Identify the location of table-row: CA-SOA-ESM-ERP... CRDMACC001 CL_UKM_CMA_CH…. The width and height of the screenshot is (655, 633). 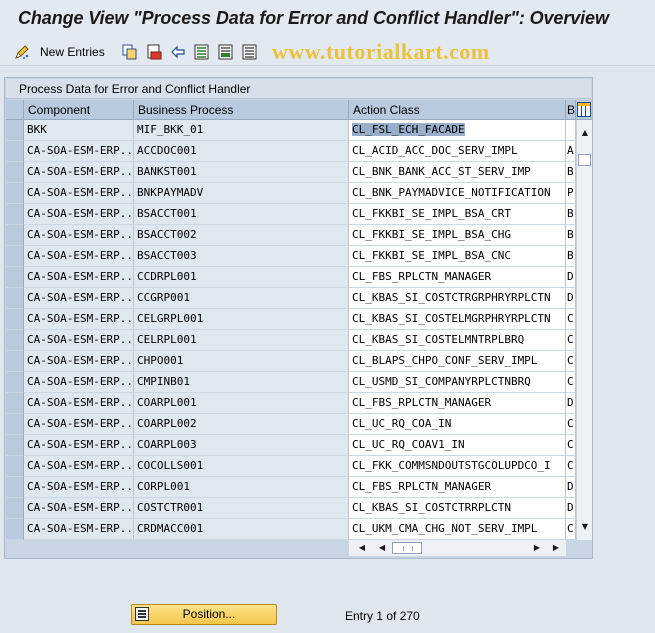
(291, 529).